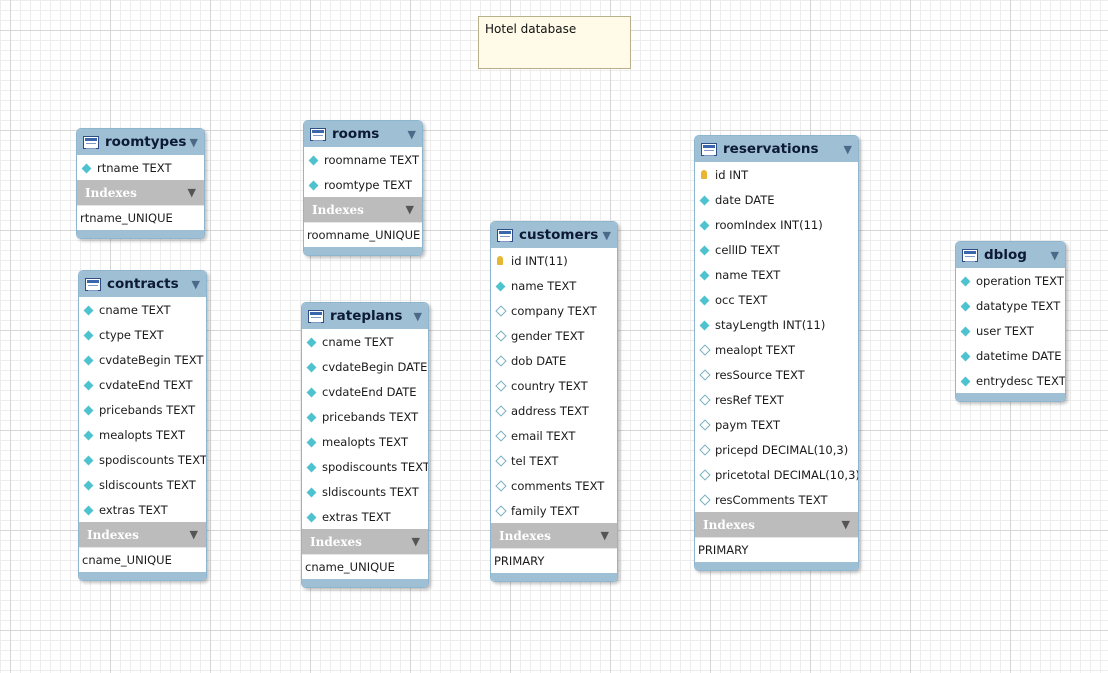 This screenshot has height=673, width=1108. I want to click on column-row: company TEXT, so click(554, 310).